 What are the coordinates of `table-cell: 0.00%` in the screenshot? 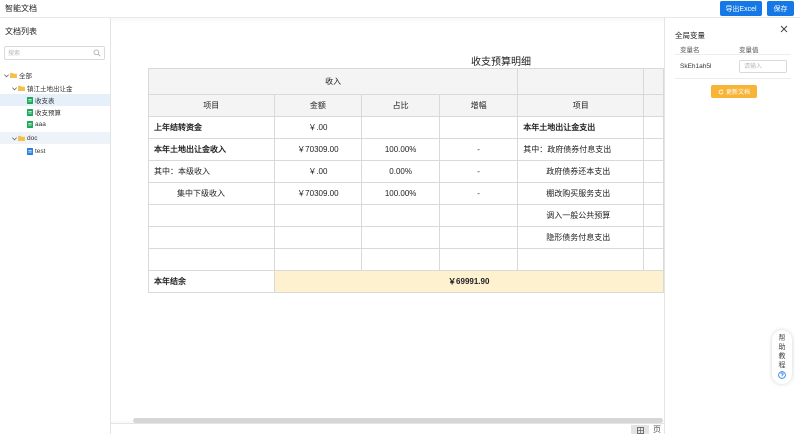 It's located at (401, 171).